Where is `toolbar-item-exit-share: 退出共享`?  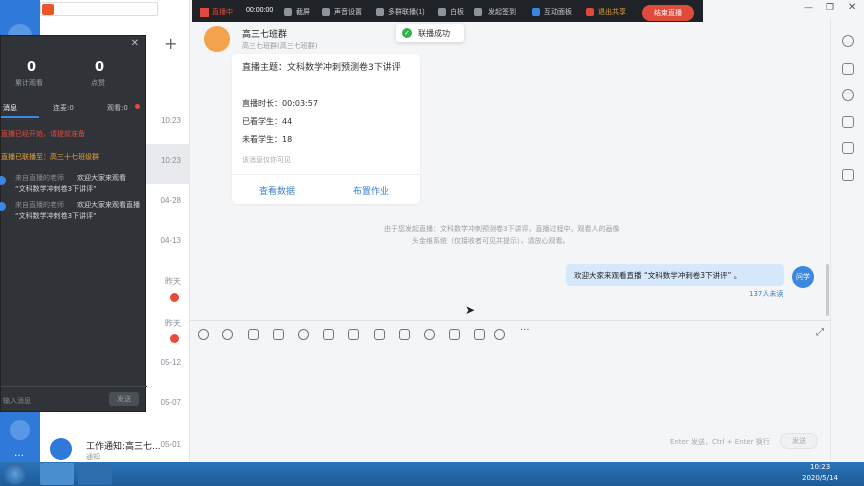
toolbar-item-exit-share: 退出共享 is located at coordinates (612, 12).